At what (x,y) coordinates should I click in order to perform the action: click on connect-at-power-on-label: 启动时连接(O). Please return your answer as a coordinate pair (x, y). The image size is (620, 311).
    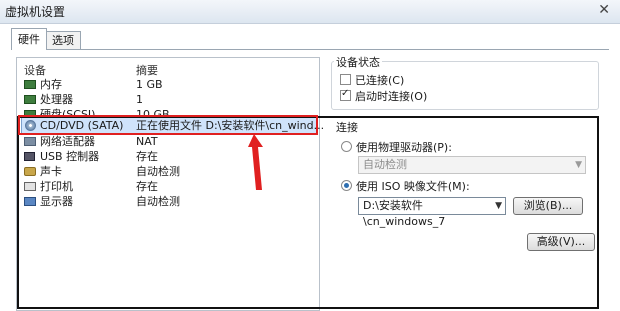
    Looking at the image, I should click on (391, 96).